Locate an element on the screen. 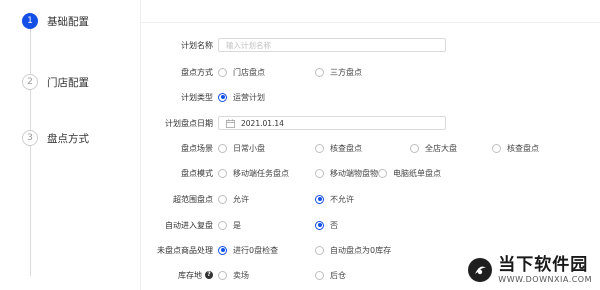 The width and height of the screenshot is (600, 290). plan-name-input-box is located at coordinates (332, 45).